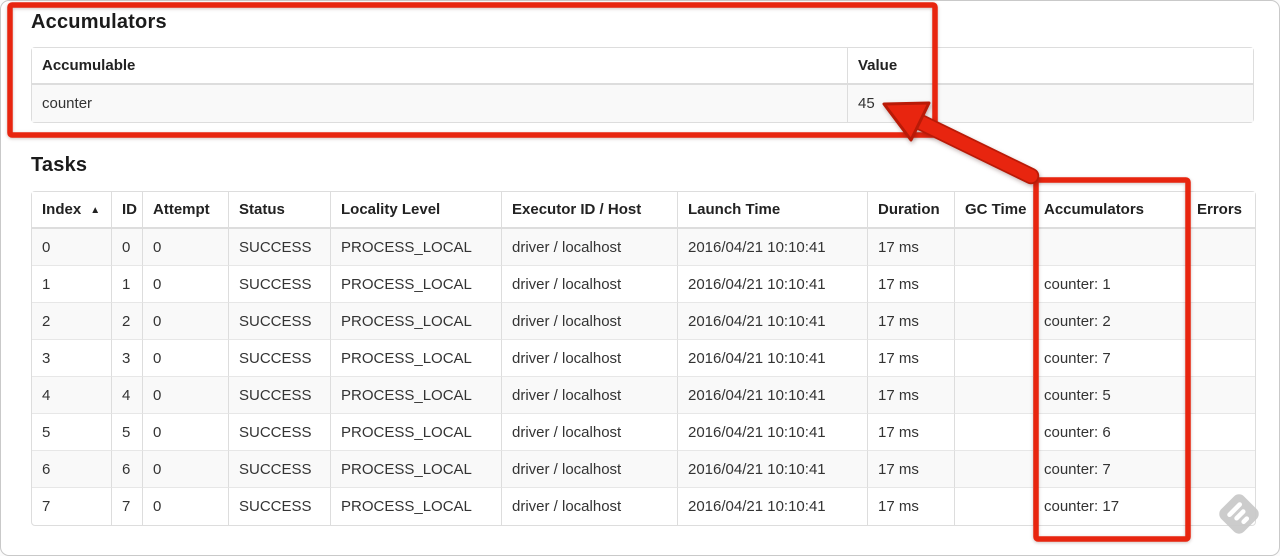 This screenshot has height=556, width=1280. I want to click on column-header-index: Index ▲, so click(72, 210).